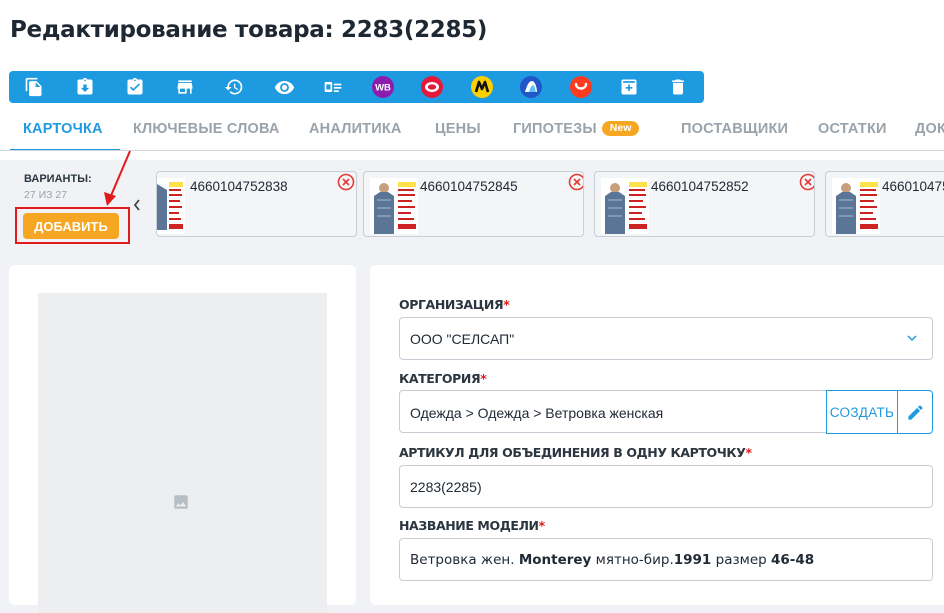  I want to click on tab-keywords: КЛЮЧЕВЫЕ СЛОВА, so click(206, 129).